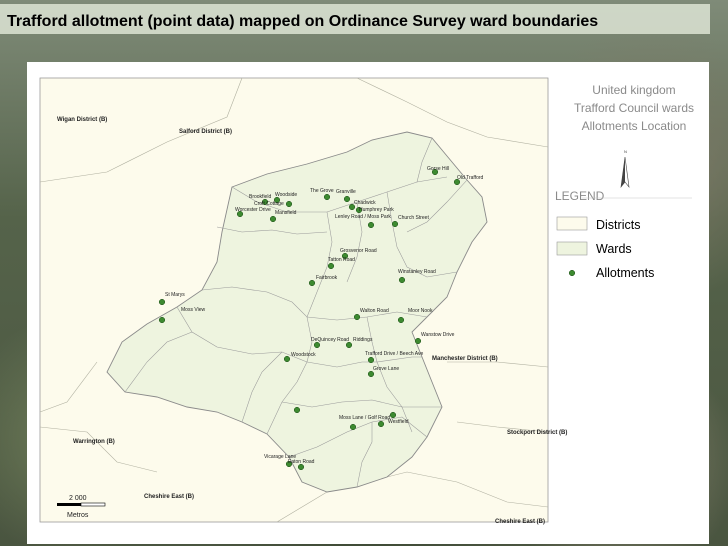  What do you see at coordinates (346, 192) in the screenshot?
I see `allotment-label: Granville` at bounding box center [346, 192].